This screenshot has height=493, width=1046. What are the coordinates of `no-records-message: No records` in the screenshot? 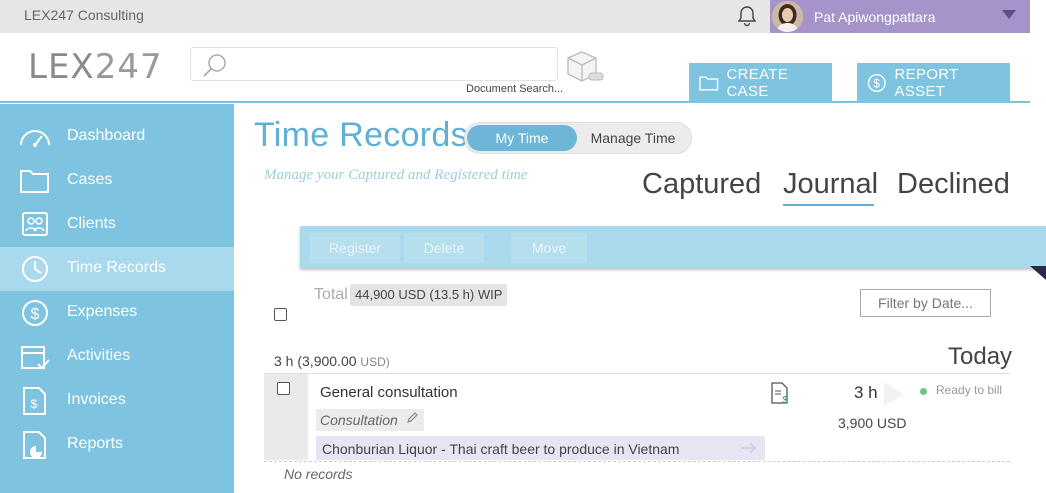 It's located at (318, 474).